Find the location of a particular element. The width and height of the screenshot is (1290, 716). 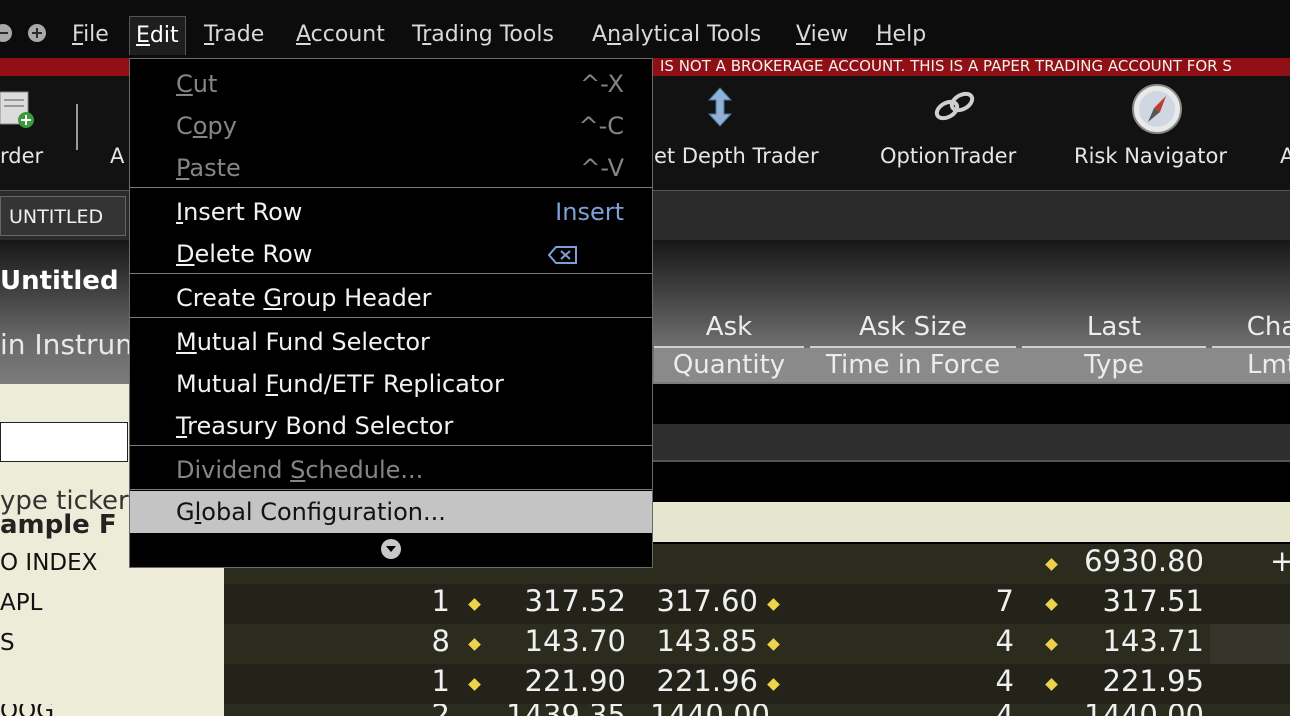

ticker-placeholder: ype ticker is located at coordinates (64, 501).